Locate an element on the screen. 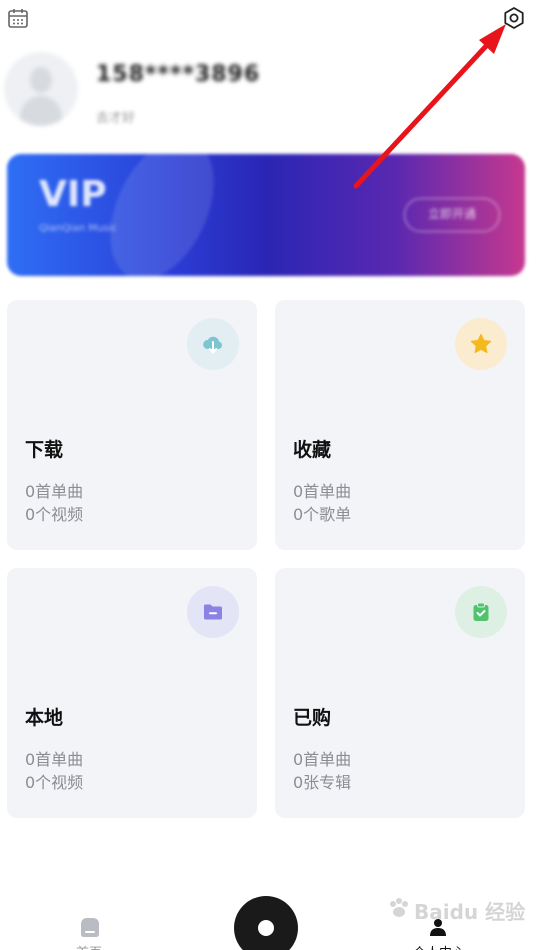  now-playing-disc is located at coordinates (266, 923).